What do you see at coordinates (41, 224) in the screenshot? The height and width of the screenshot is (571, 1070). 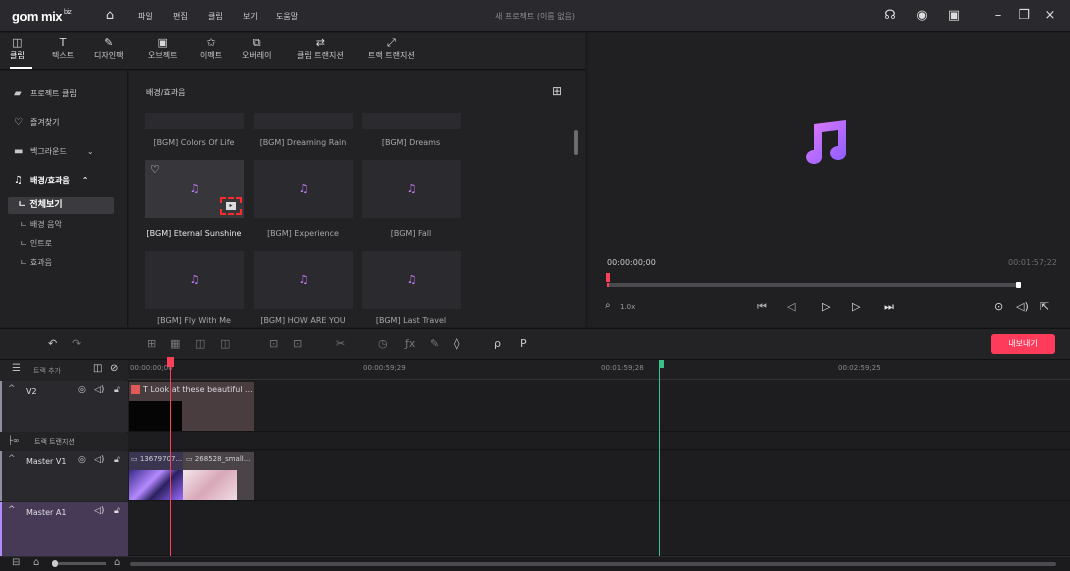 I see `sidebar-sub-bgm: ㄴ 배경 음악` at bounding box center [41, 224].